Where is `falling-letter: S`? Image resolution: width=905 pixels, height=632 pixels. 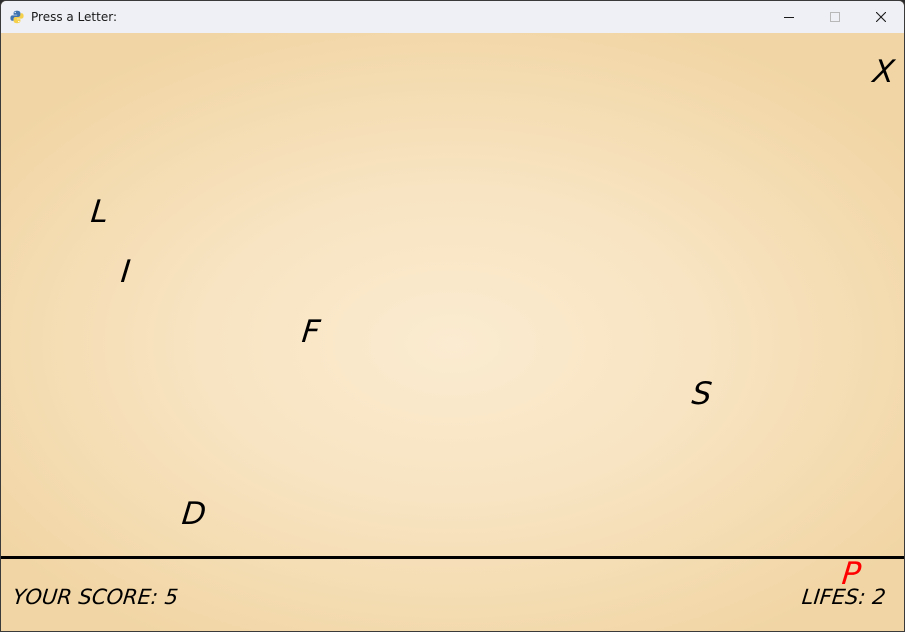 falling-letter: S is located at coordinates (702, 394).